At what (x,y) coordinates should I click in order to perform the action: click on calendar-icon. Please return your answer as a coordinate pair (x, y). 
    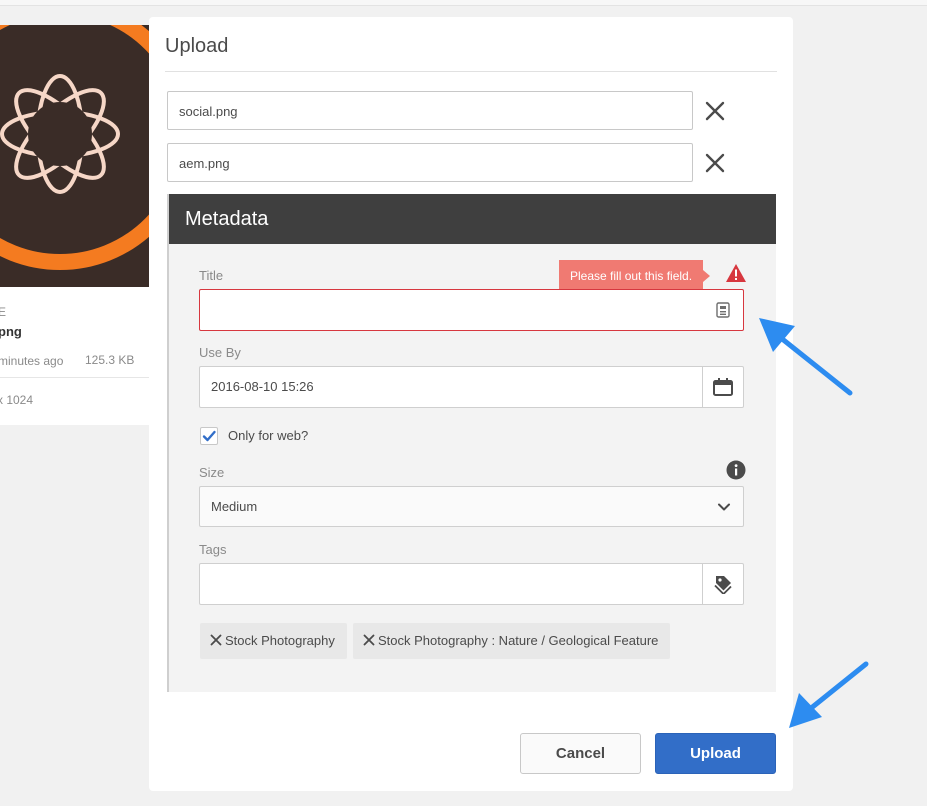
    Looking at the image, I should click on (723, 387).